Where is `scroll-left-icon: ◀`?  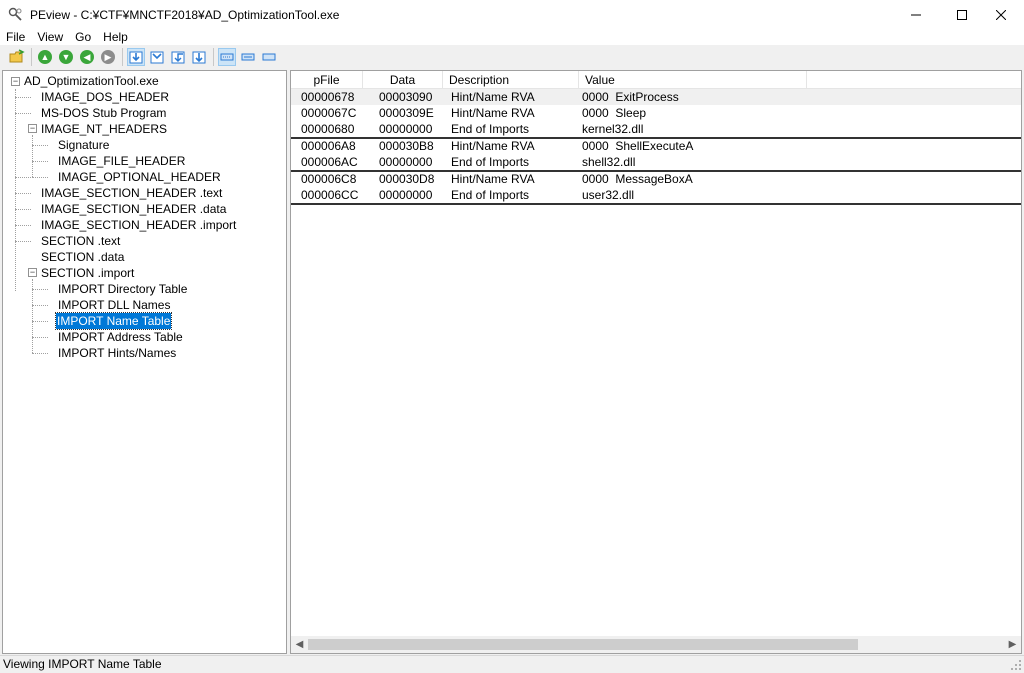 scroll-left-icon: ◀ is located at coordinates (299, 644).